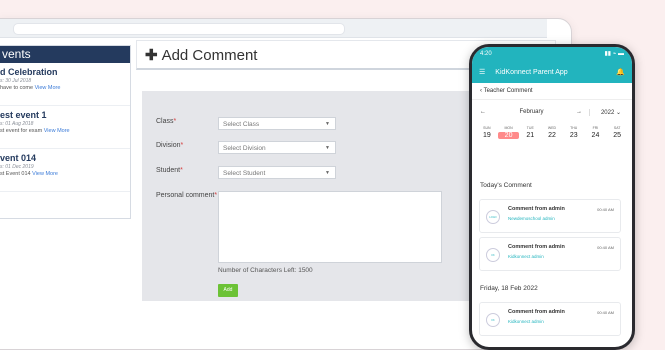  I want to click on app-header: ☰ KidKonnect Parent App 🔔, so click(552, 72).